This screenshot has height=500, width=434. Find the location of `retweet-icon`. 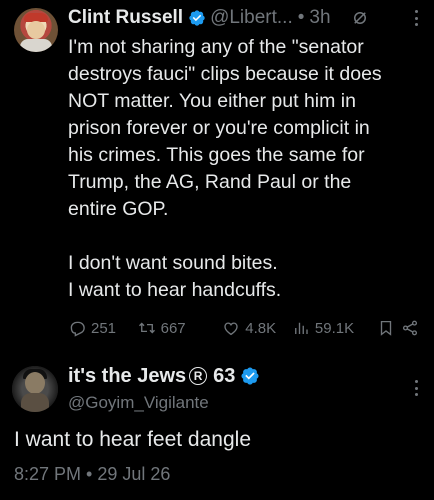

retweet-icon is located at coordinates (146, 328).